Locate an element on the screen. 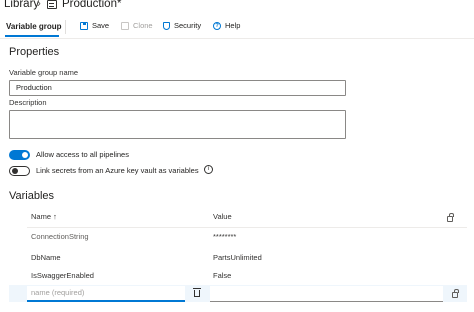 The height and width of the screenshot is (312, 474). column-header-name: Name ↑ is located at coordinates (44, 216).